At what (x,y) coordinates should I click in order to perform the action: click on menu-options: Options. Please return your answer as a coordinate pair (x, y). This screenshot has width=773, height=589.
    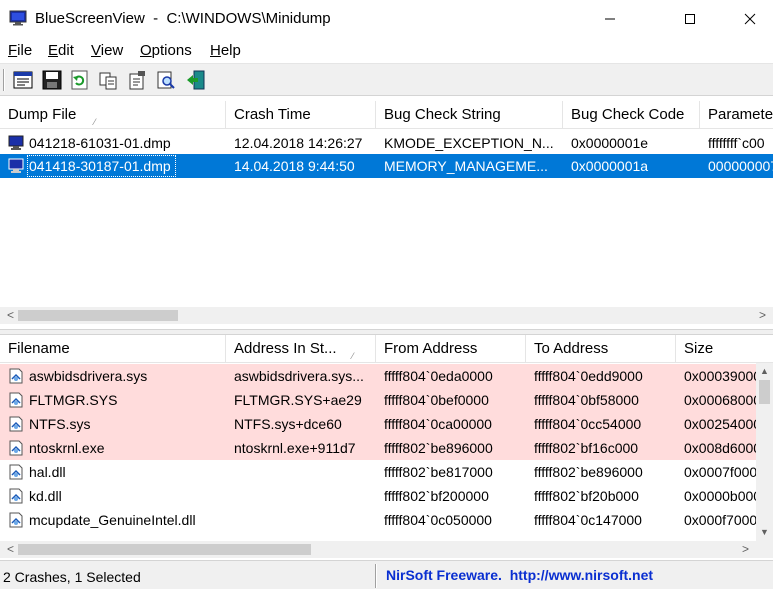
    Looking at the image, I should click on (166, 50).